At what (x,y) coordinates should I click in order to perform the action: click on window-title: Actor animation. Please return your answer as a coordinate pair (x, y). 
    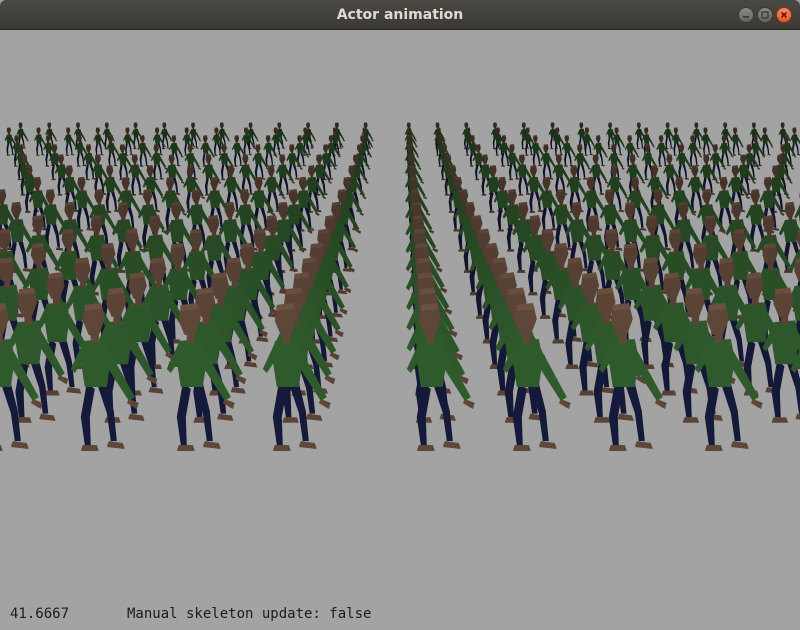
    Looking at the image, I should click on (400, 15).